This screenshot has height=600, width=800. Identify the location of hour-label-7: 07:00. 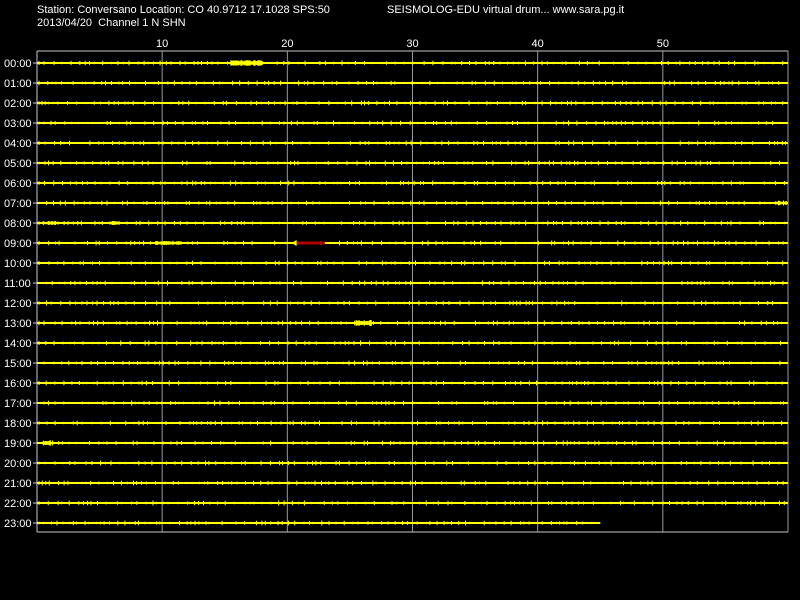
(18, 204).